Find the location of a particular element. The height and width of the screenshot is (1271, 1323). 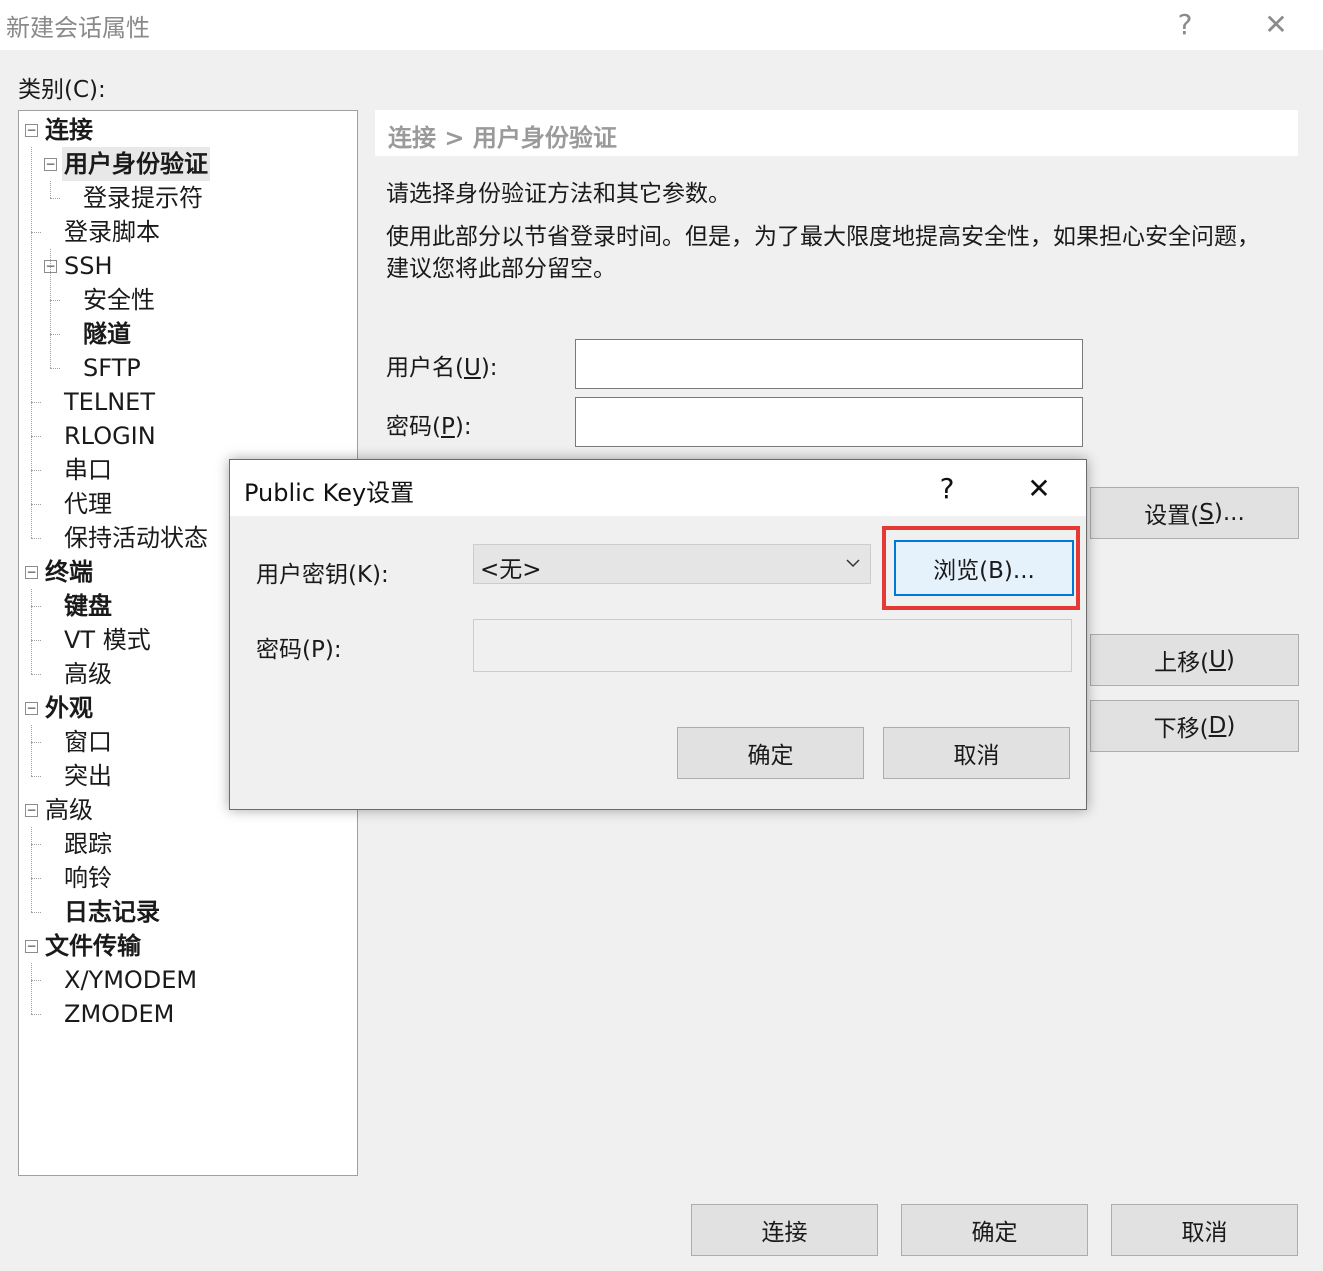

cancel-button: 取消 is located at coordinates (1204, 1230).